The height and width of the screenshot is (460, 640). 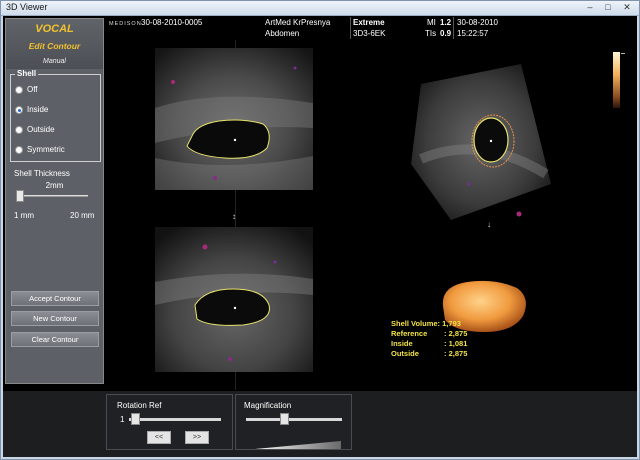 I want to click on view-b, so click(x=481, y=142).